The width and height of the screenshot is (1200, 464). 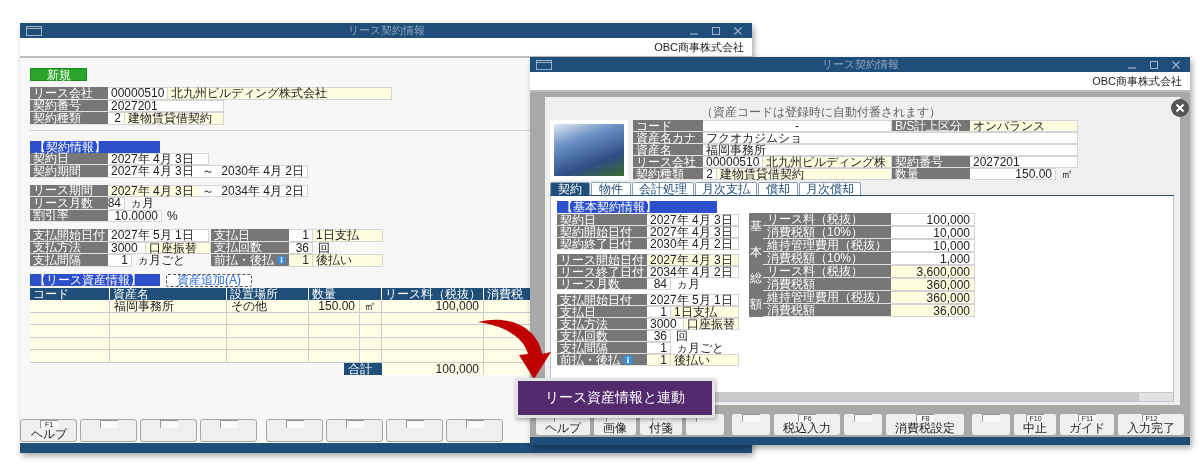 I want to click on tab: 会計処理, so click(x=663, y=188).